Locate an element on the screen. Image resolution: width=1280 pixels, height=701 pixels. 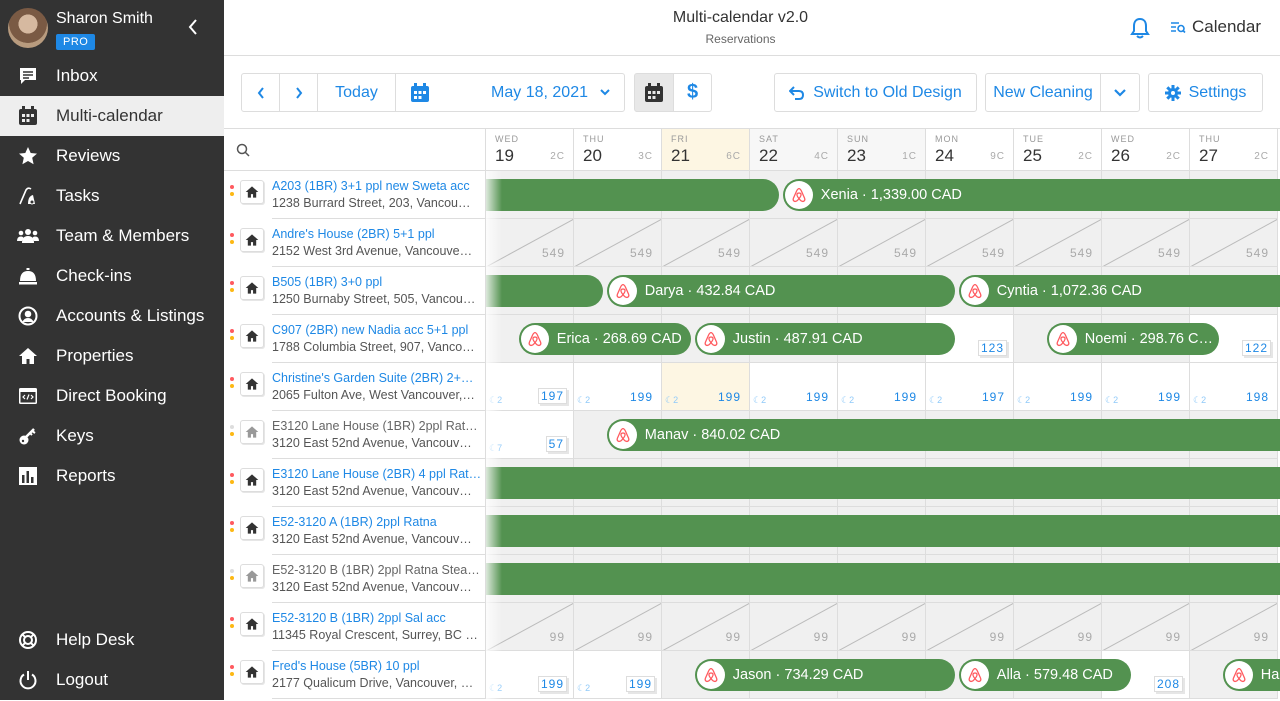
day-header: WED 26 2C is located at coordinates (1146, 150).